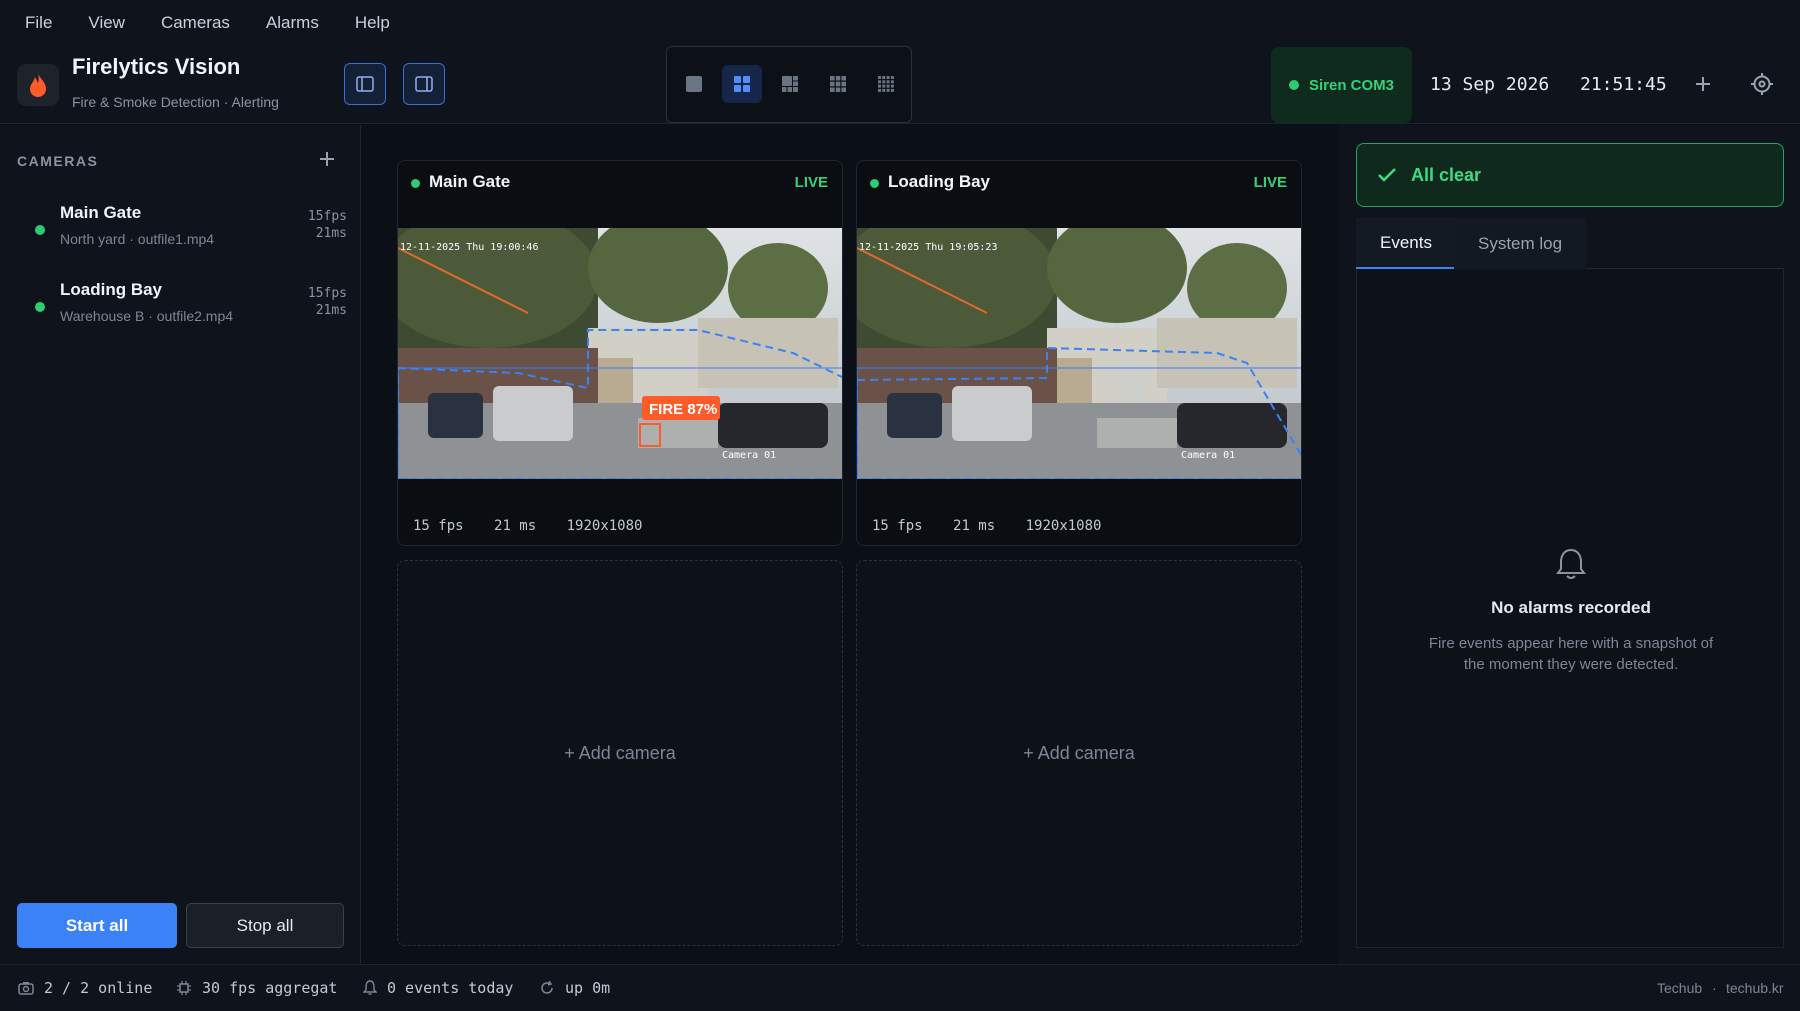 This screenshot has height=1011, width=1800. I want to click on layout-4x4-button, so click(886, 84).